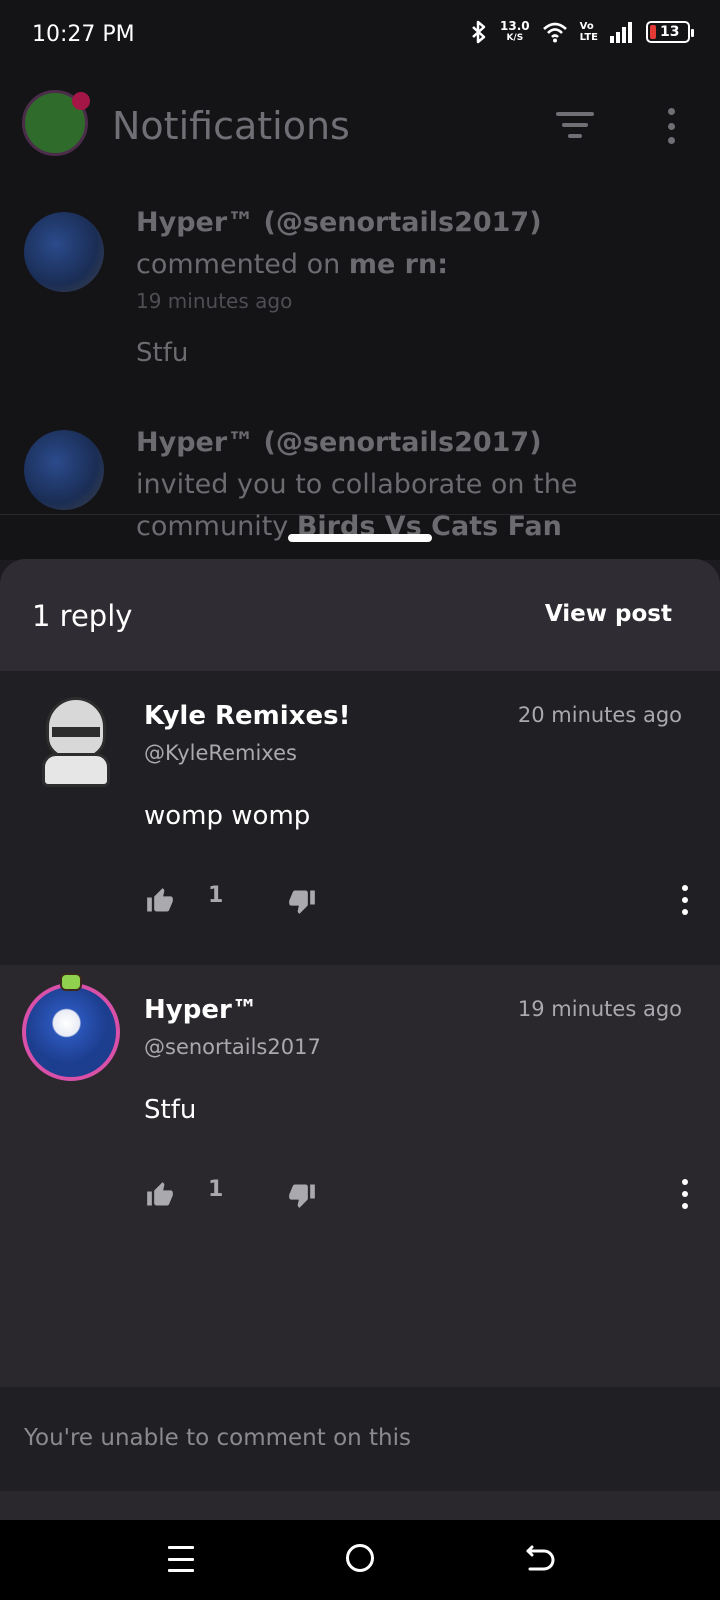  What do you see at coordinates (220, 753) in the screenshot?
I see `comment-author-handle: @KyleRemixes` at bounding box center [220, 753].